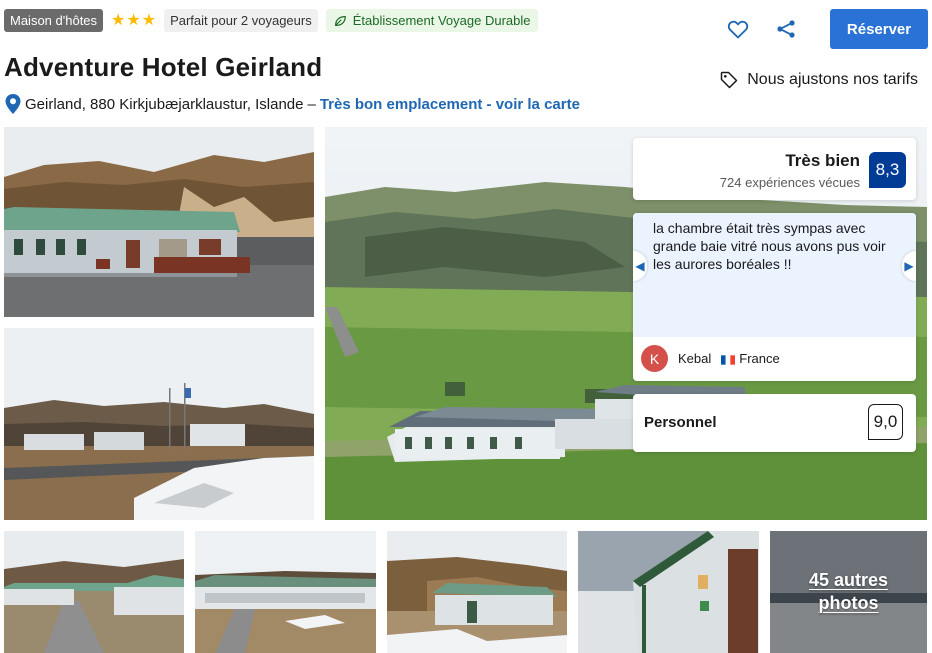 The width and height of the screenshot is (932, 653). I want to click on more-photos-label: photos, so click(848, 603).